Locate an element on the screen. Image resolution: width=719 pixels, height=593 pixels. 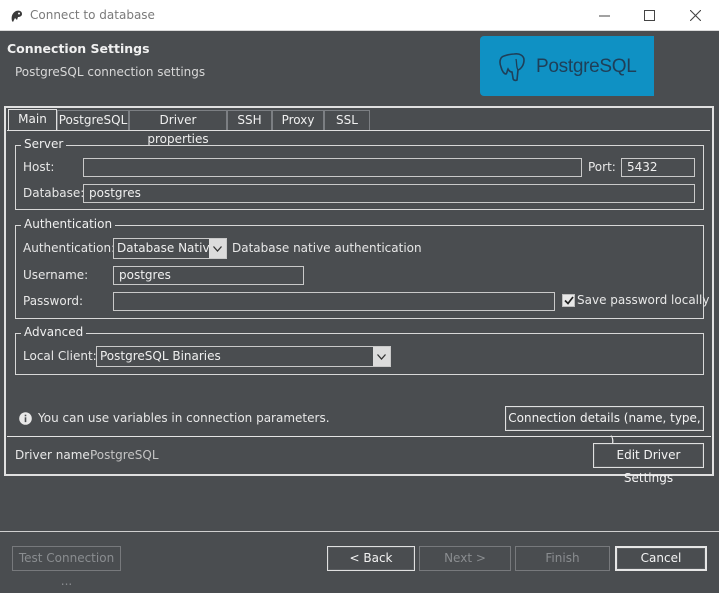
finish-button: Finish is located at coordinates (562, 558).